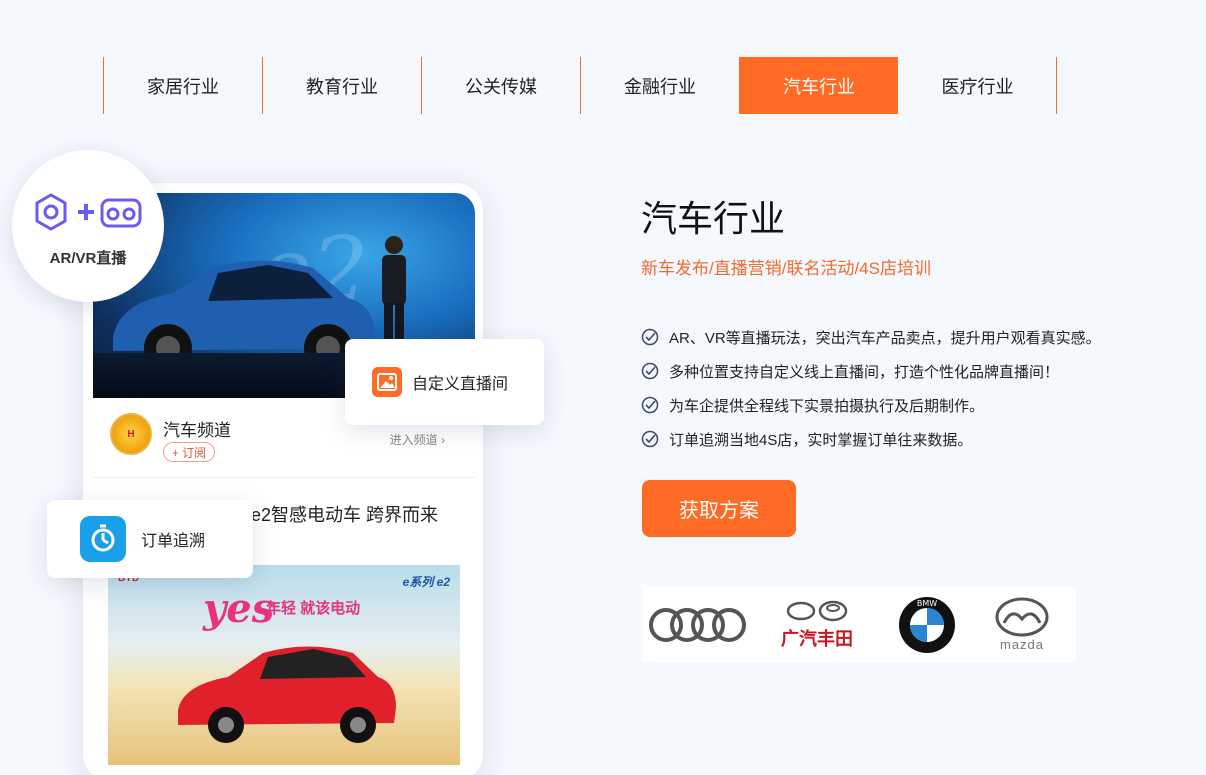 This screenshot has width=1206, height=775. I want to click on image-icon, so click(387, 382).